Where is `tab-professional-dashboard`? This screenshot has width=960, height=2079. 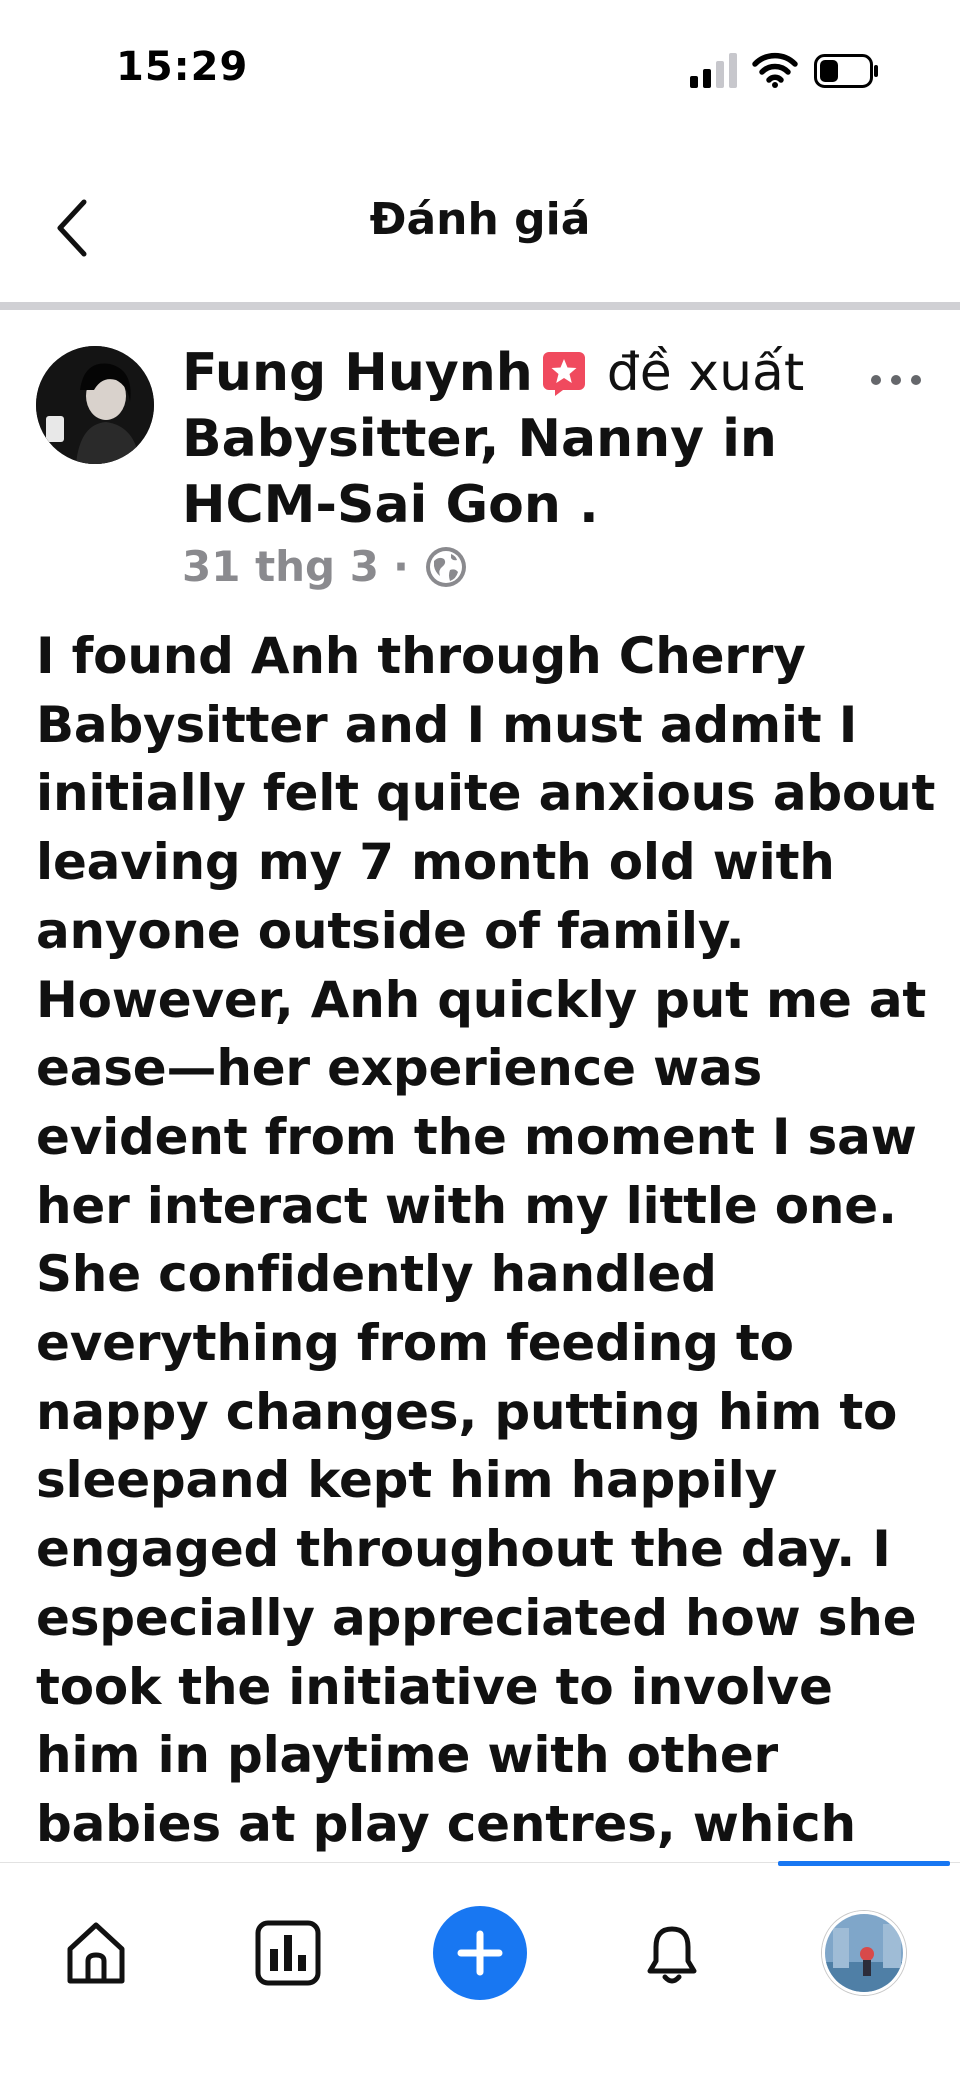
tab-professional-dashboard is located at coordinates (288, 1953).